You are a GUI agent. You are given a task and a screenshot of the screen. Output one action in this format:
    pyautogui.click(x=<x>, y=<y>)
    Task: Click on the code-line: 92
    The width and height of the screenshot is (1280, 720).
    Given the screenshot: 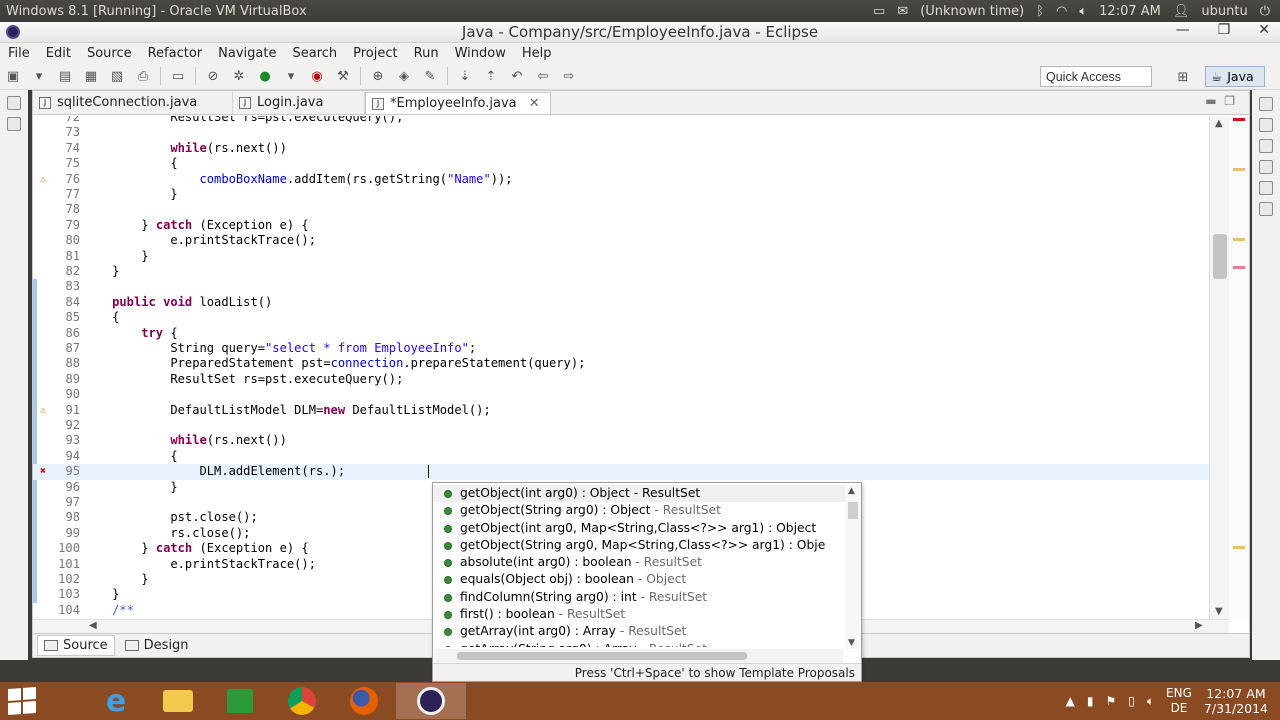 What is the action you would take?
    pyautogui.click(x=621, y=425)
    